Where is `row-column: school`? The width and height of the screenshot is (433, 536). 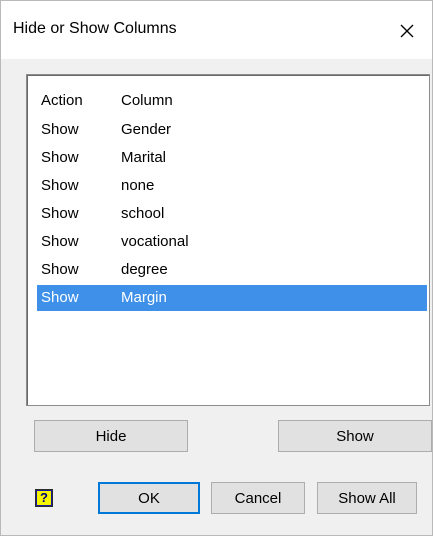
row-column: school is located at coordinates (143, 213).